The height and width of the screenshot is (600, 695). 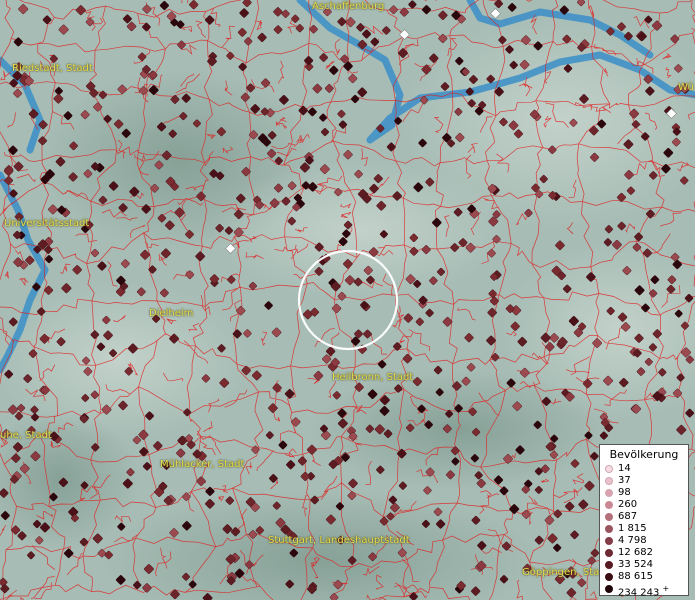 I want to click on legend-label: 37, so click(x=624, y=480).